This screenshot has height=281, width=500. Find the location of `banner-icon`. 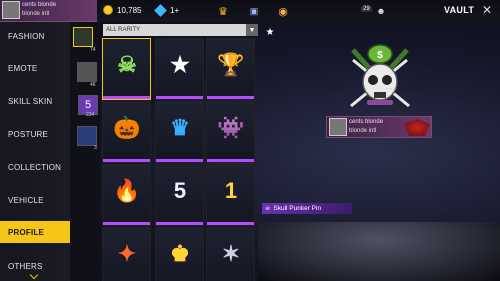

banner-icon is located at coordinates (87, 136).